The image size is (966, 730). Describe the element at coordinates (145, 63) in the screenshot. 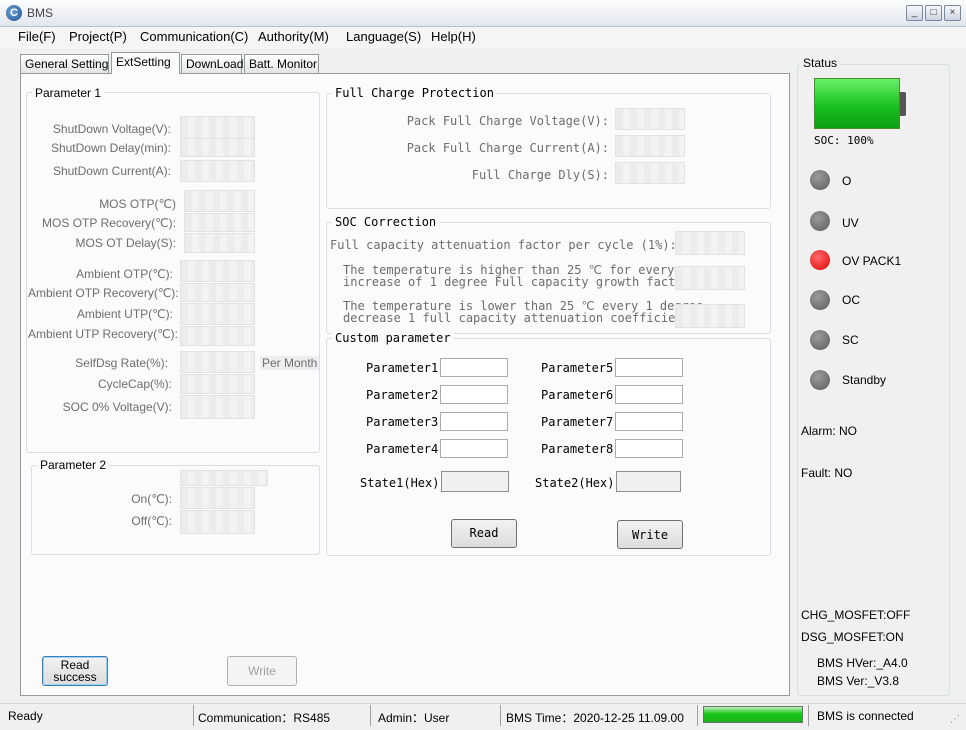

I see `tab-extsetting: ExtSetting` at that location.